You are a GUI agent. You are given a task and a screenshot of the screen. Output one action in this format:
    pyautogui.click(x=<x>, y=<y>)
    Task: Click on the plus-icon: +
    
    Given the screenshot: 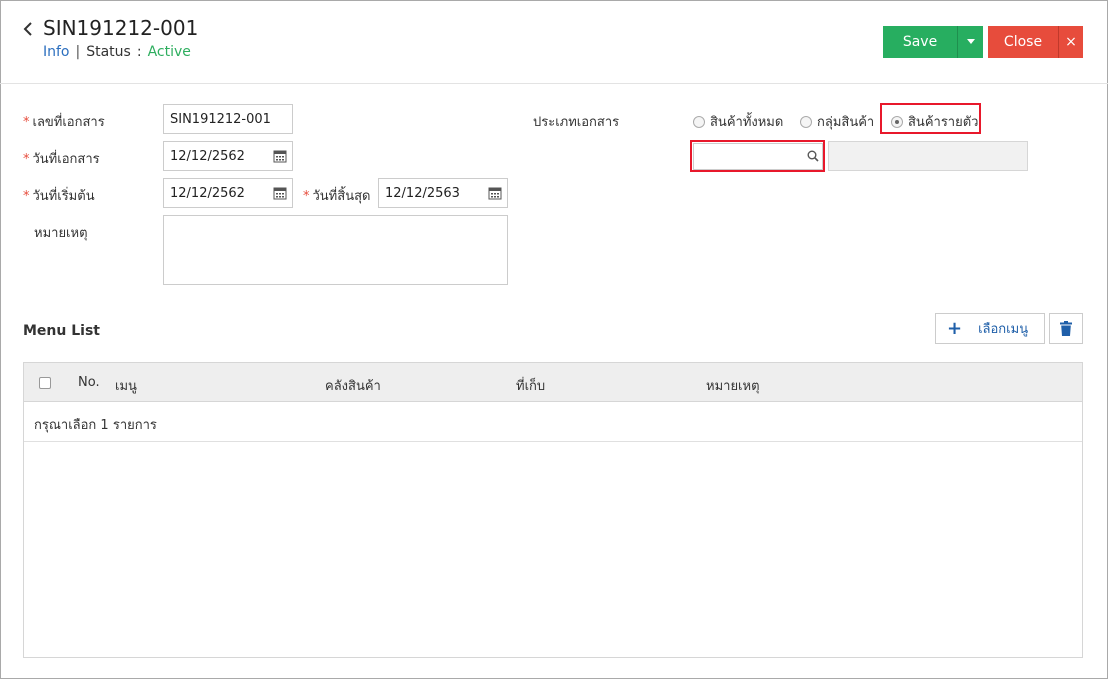 What is the action you would take?
    pyautogui.click(x=955, y=328)
    